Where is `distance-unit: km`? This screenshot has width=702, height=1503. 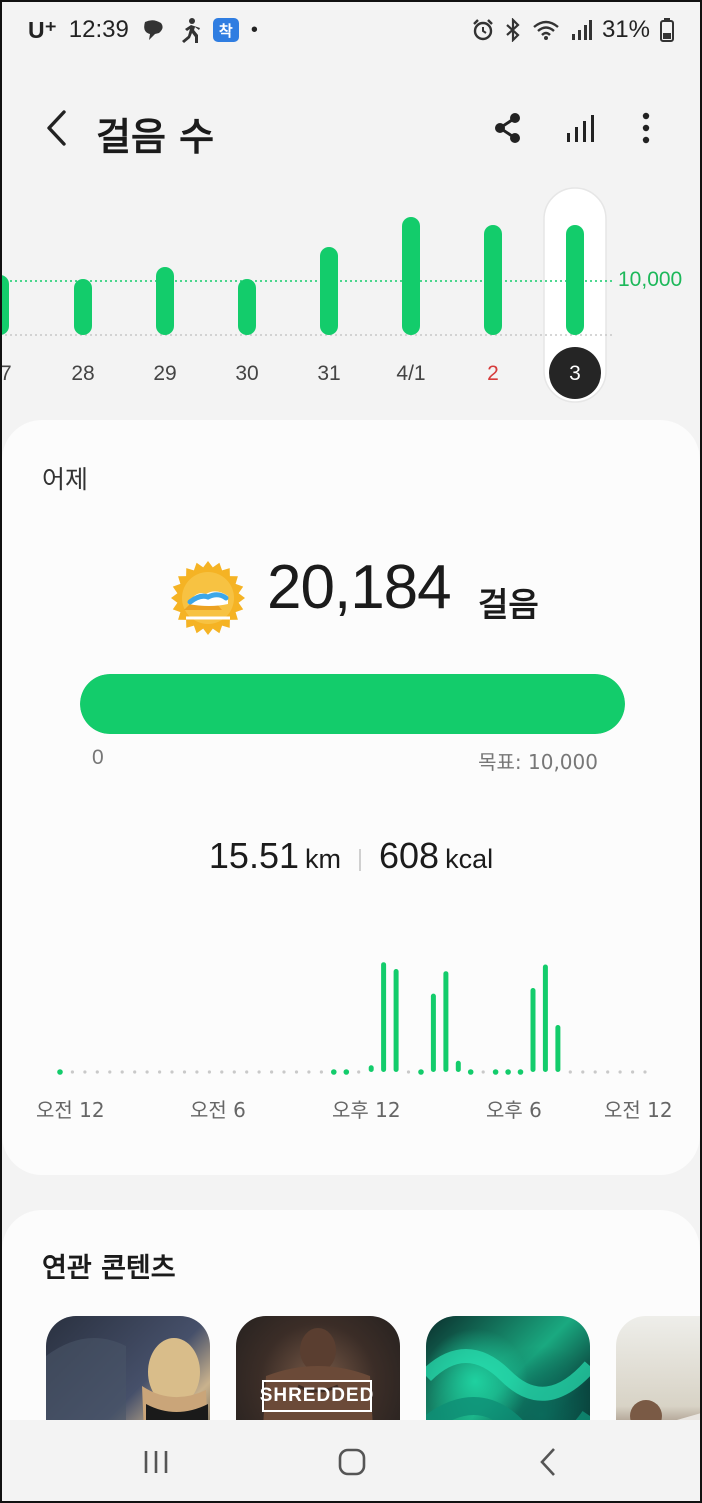
distance-unit: km is located at coordinates (323, 859).